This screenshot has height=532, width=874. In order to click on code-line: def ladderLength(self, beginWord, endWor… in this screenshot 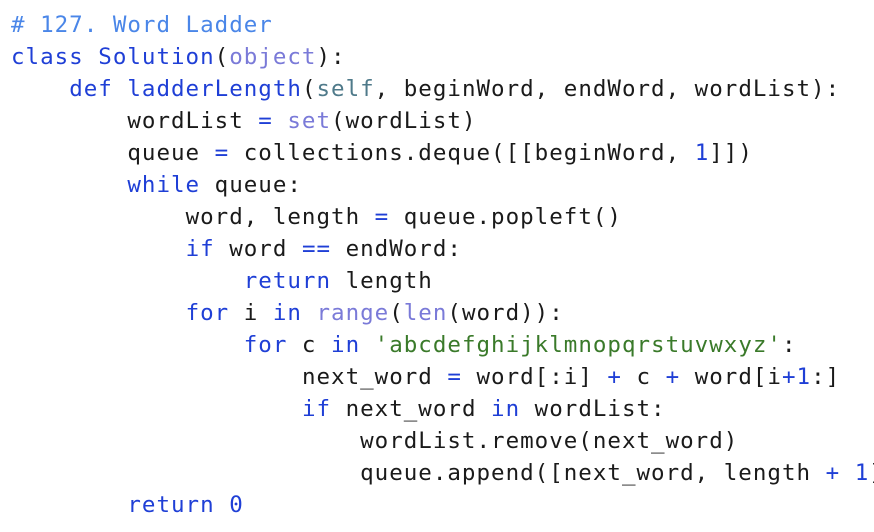, I will do `click(442, 89)`.